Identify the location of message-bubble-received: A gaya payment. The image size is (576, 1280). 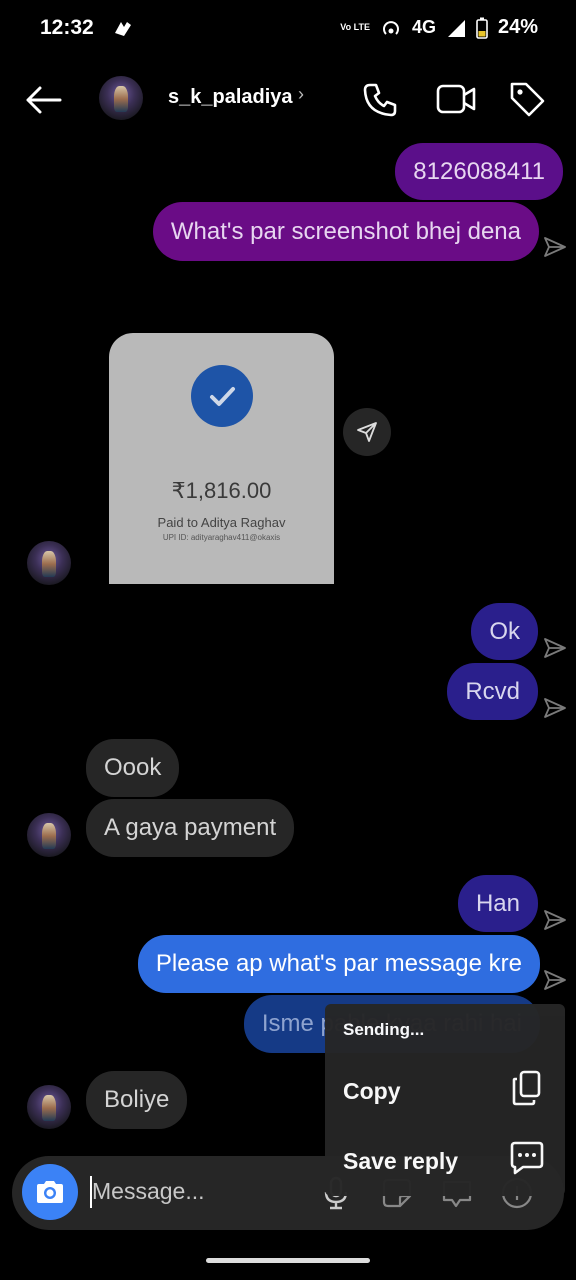
(190, 828).